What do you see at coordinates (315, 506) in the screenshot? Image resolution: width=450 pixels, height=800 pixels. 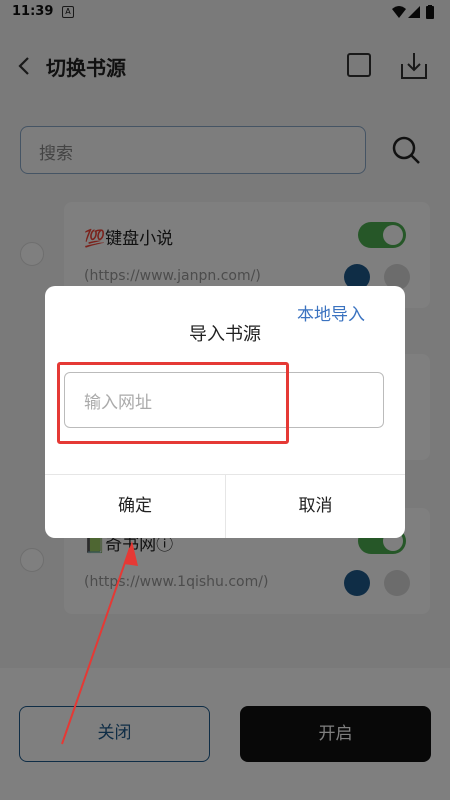 I see `cancel-button: 取消` at bounding box center [315, 506].